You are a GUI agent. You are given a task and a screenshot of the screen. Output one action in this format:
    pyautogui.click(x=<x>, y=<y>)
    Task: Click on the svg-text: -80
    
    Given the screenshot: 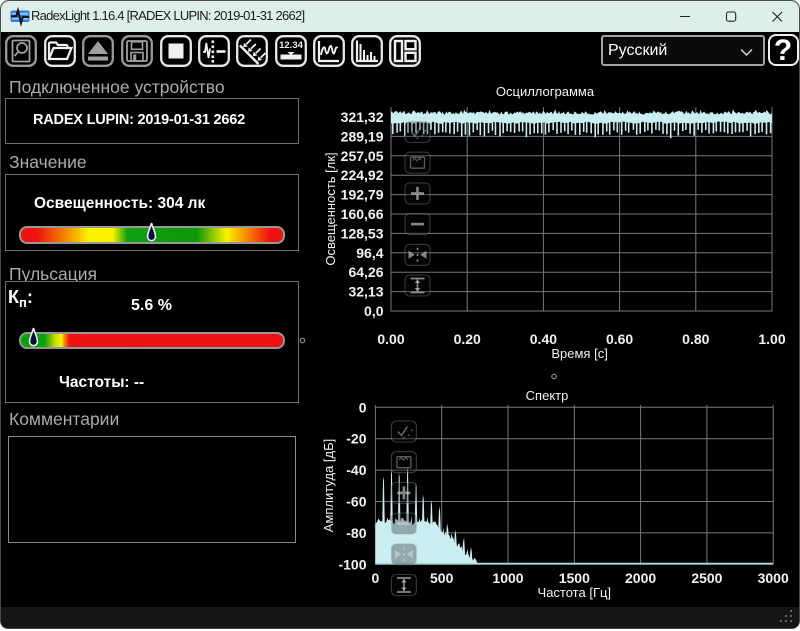 What is the action you would take?
    pyautogui.click(x=356, y=533)
    